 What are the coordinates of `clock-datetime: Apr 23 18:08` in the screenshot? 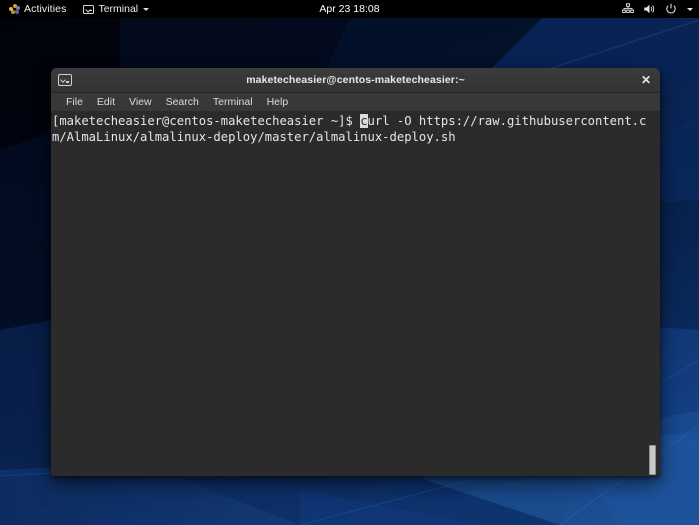 It's located at (349, 9).